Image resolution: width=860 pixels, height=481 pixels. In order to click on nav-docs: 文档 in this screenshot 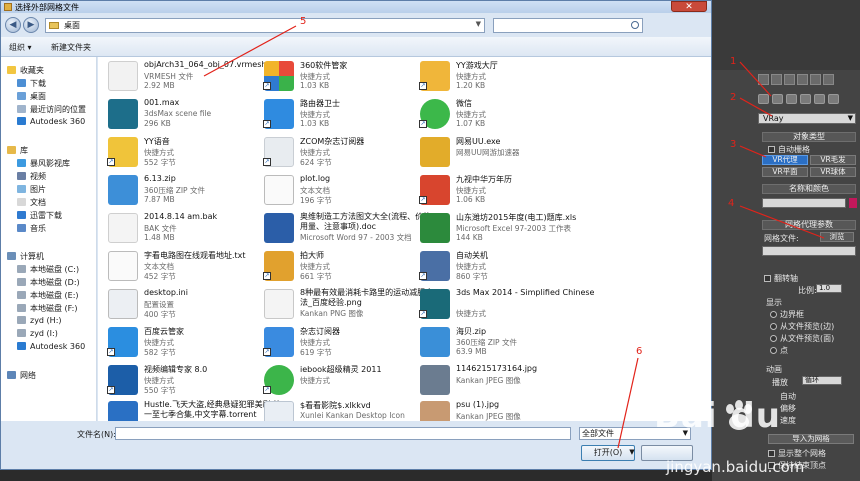, I will do `click(31, 203)`.